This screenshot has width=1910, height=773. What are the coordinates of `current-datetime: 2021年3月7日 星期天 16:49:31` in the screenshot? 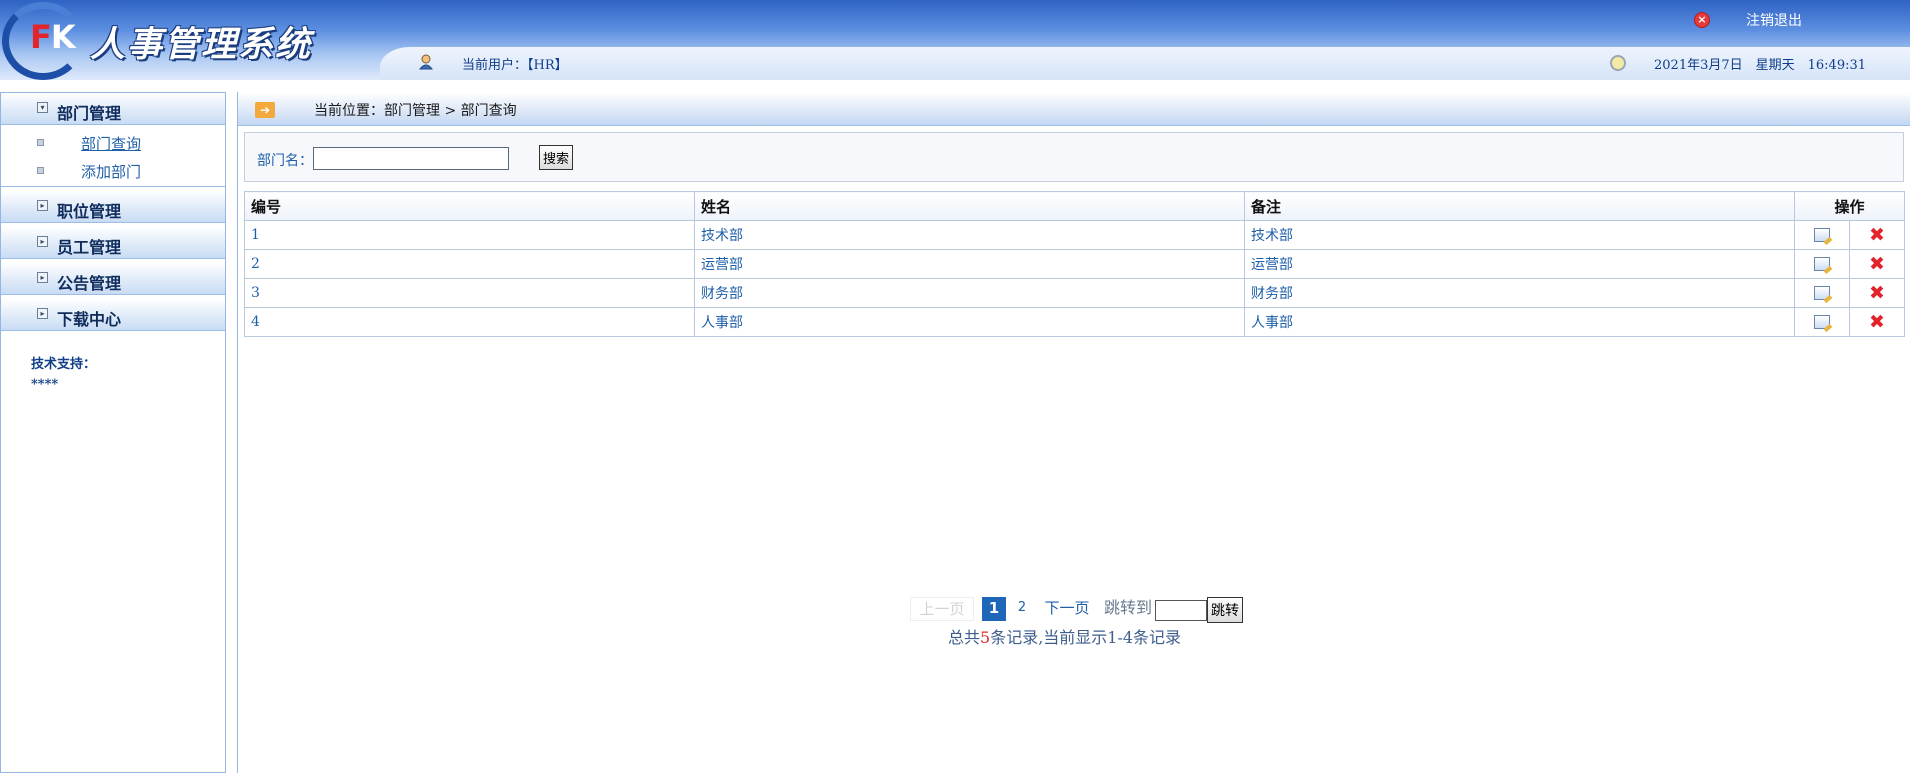 It's located at (1760, 65).